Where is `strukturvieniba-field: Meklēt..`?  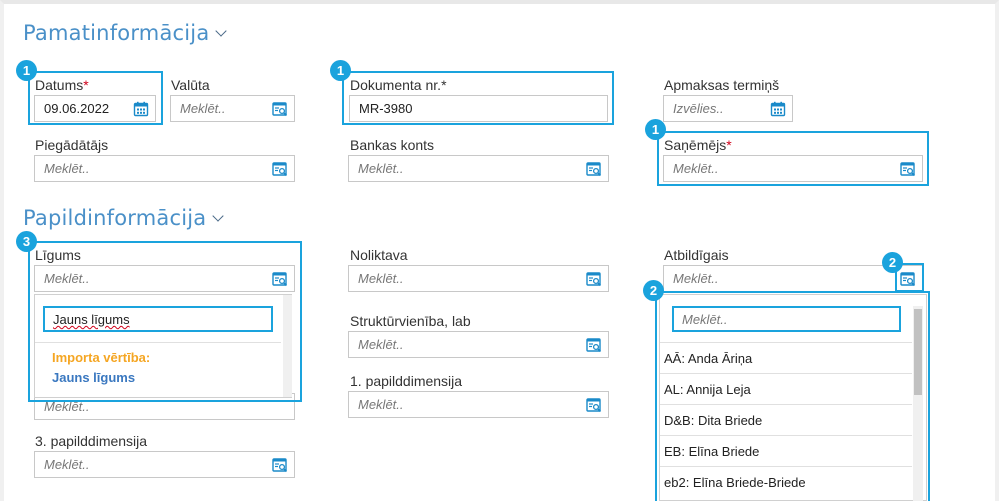
strukturvieniba-field: Meklēt.. is located at coordinates (478, 344).